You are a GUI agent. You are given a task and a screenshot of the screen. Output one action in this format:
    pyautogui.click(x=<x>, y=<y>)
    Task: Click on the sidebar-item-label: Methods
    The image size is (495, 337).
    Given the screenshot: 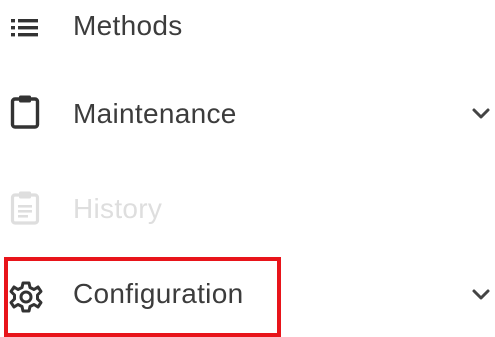 What is the action you would take?
    pyautogui.click(x=128, y=25)
    